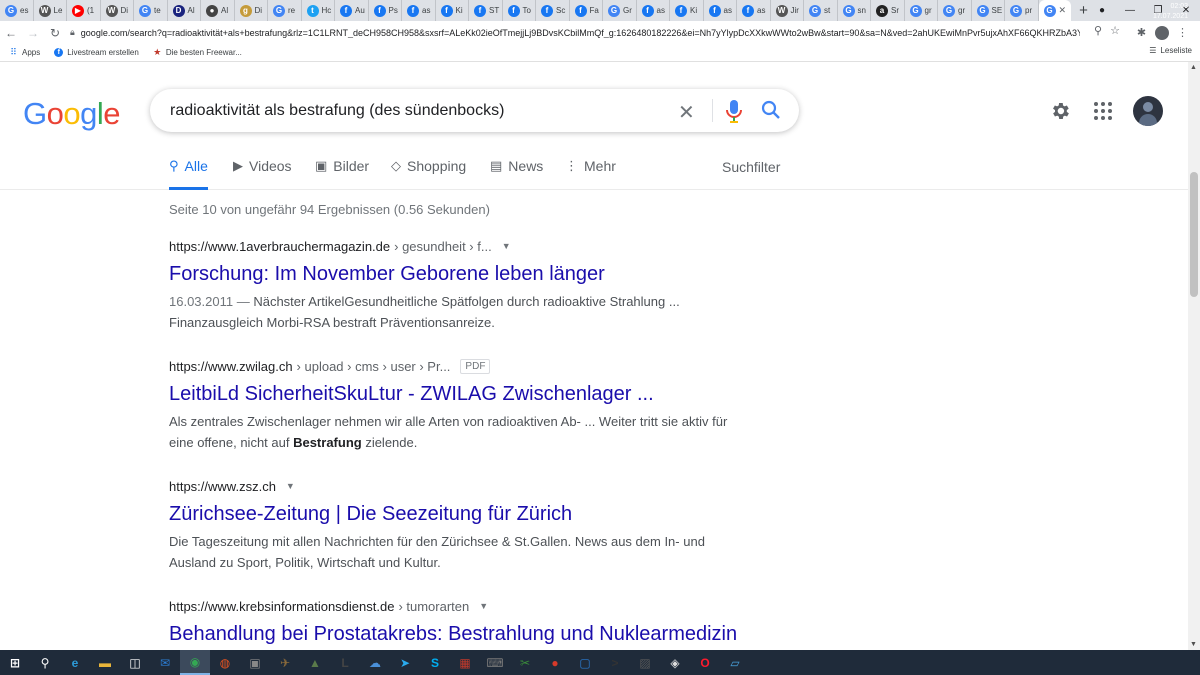  I want to click on bookmark-apps: ⠿ Apps, so click(24, 52).